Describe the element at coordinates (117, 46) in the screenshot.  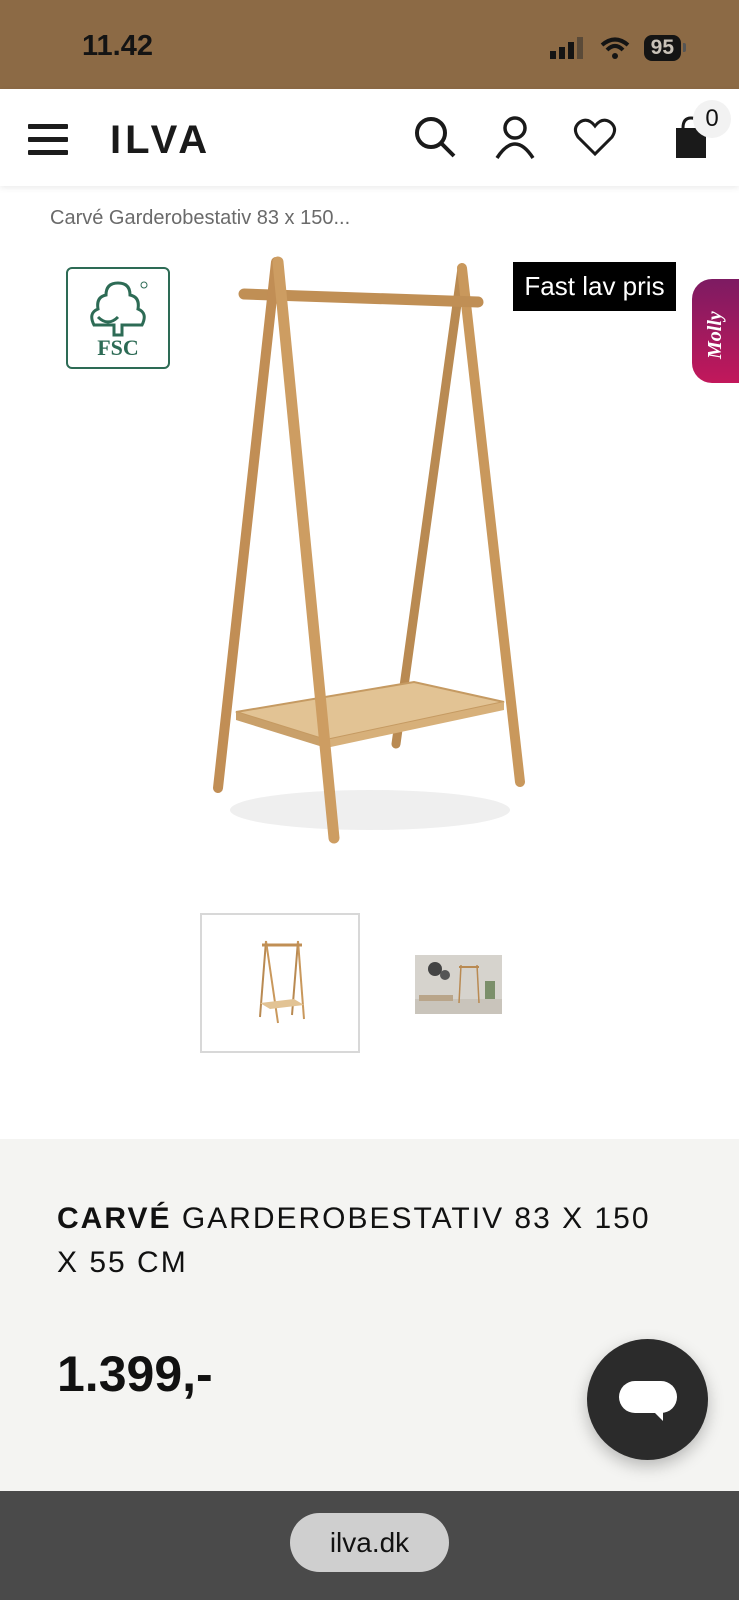
I see `status-time: 11.42` at that location.